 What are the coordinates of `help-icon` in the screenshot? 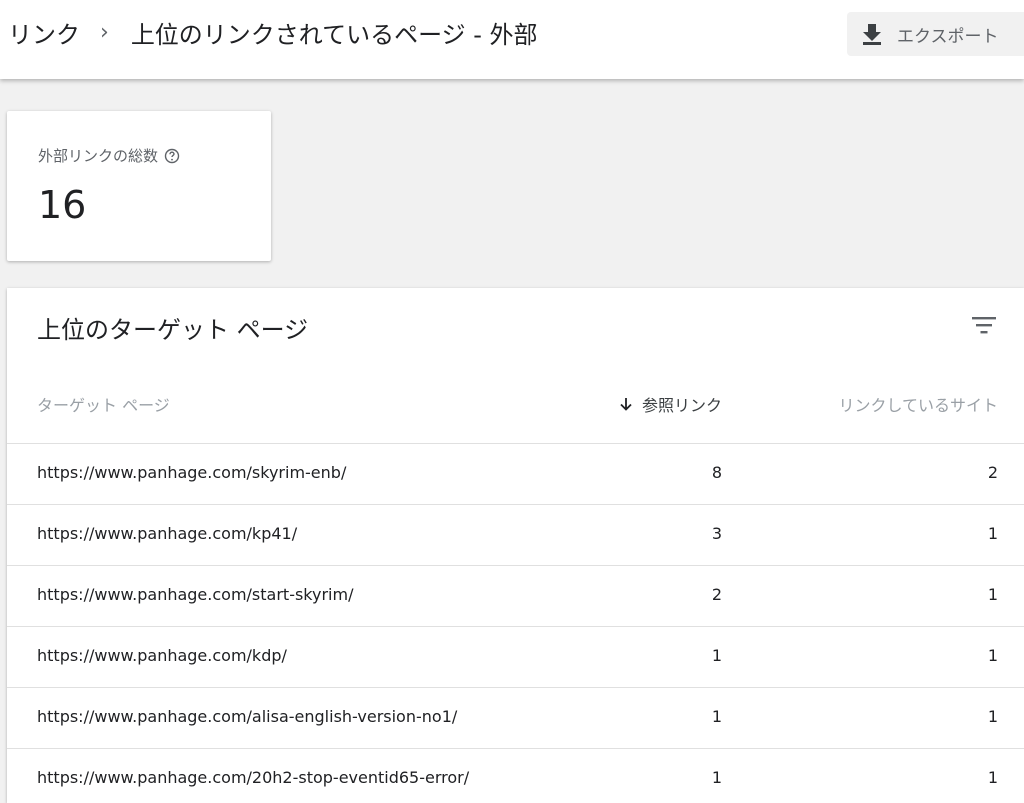 It's located at (172, 156).